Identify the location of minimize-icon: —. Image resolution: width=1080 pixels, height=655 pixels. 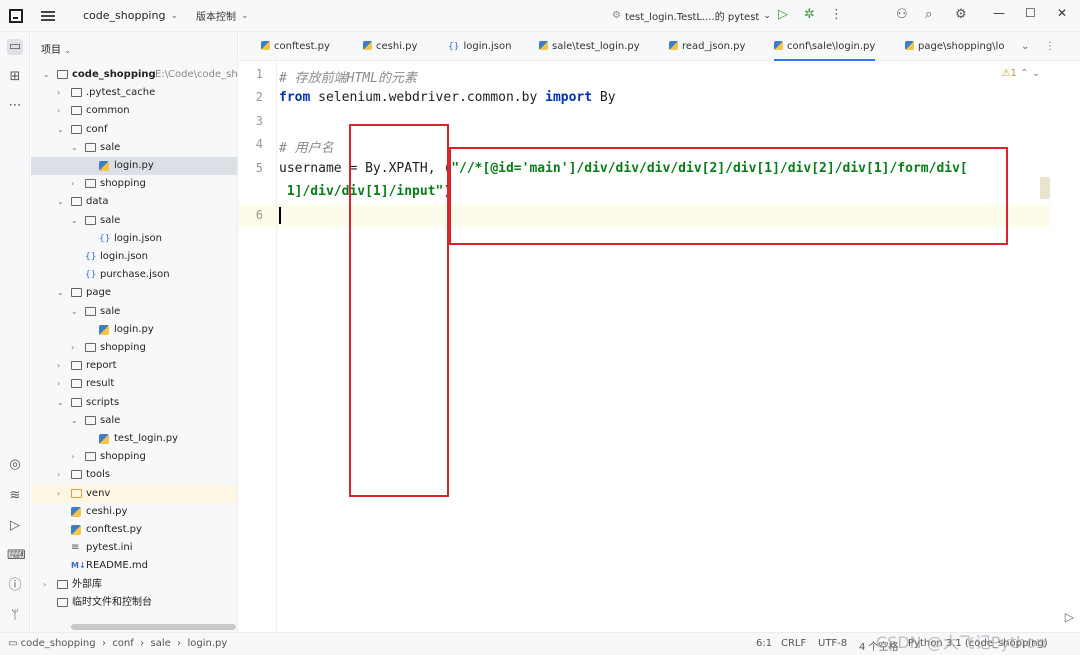
(999, 13).